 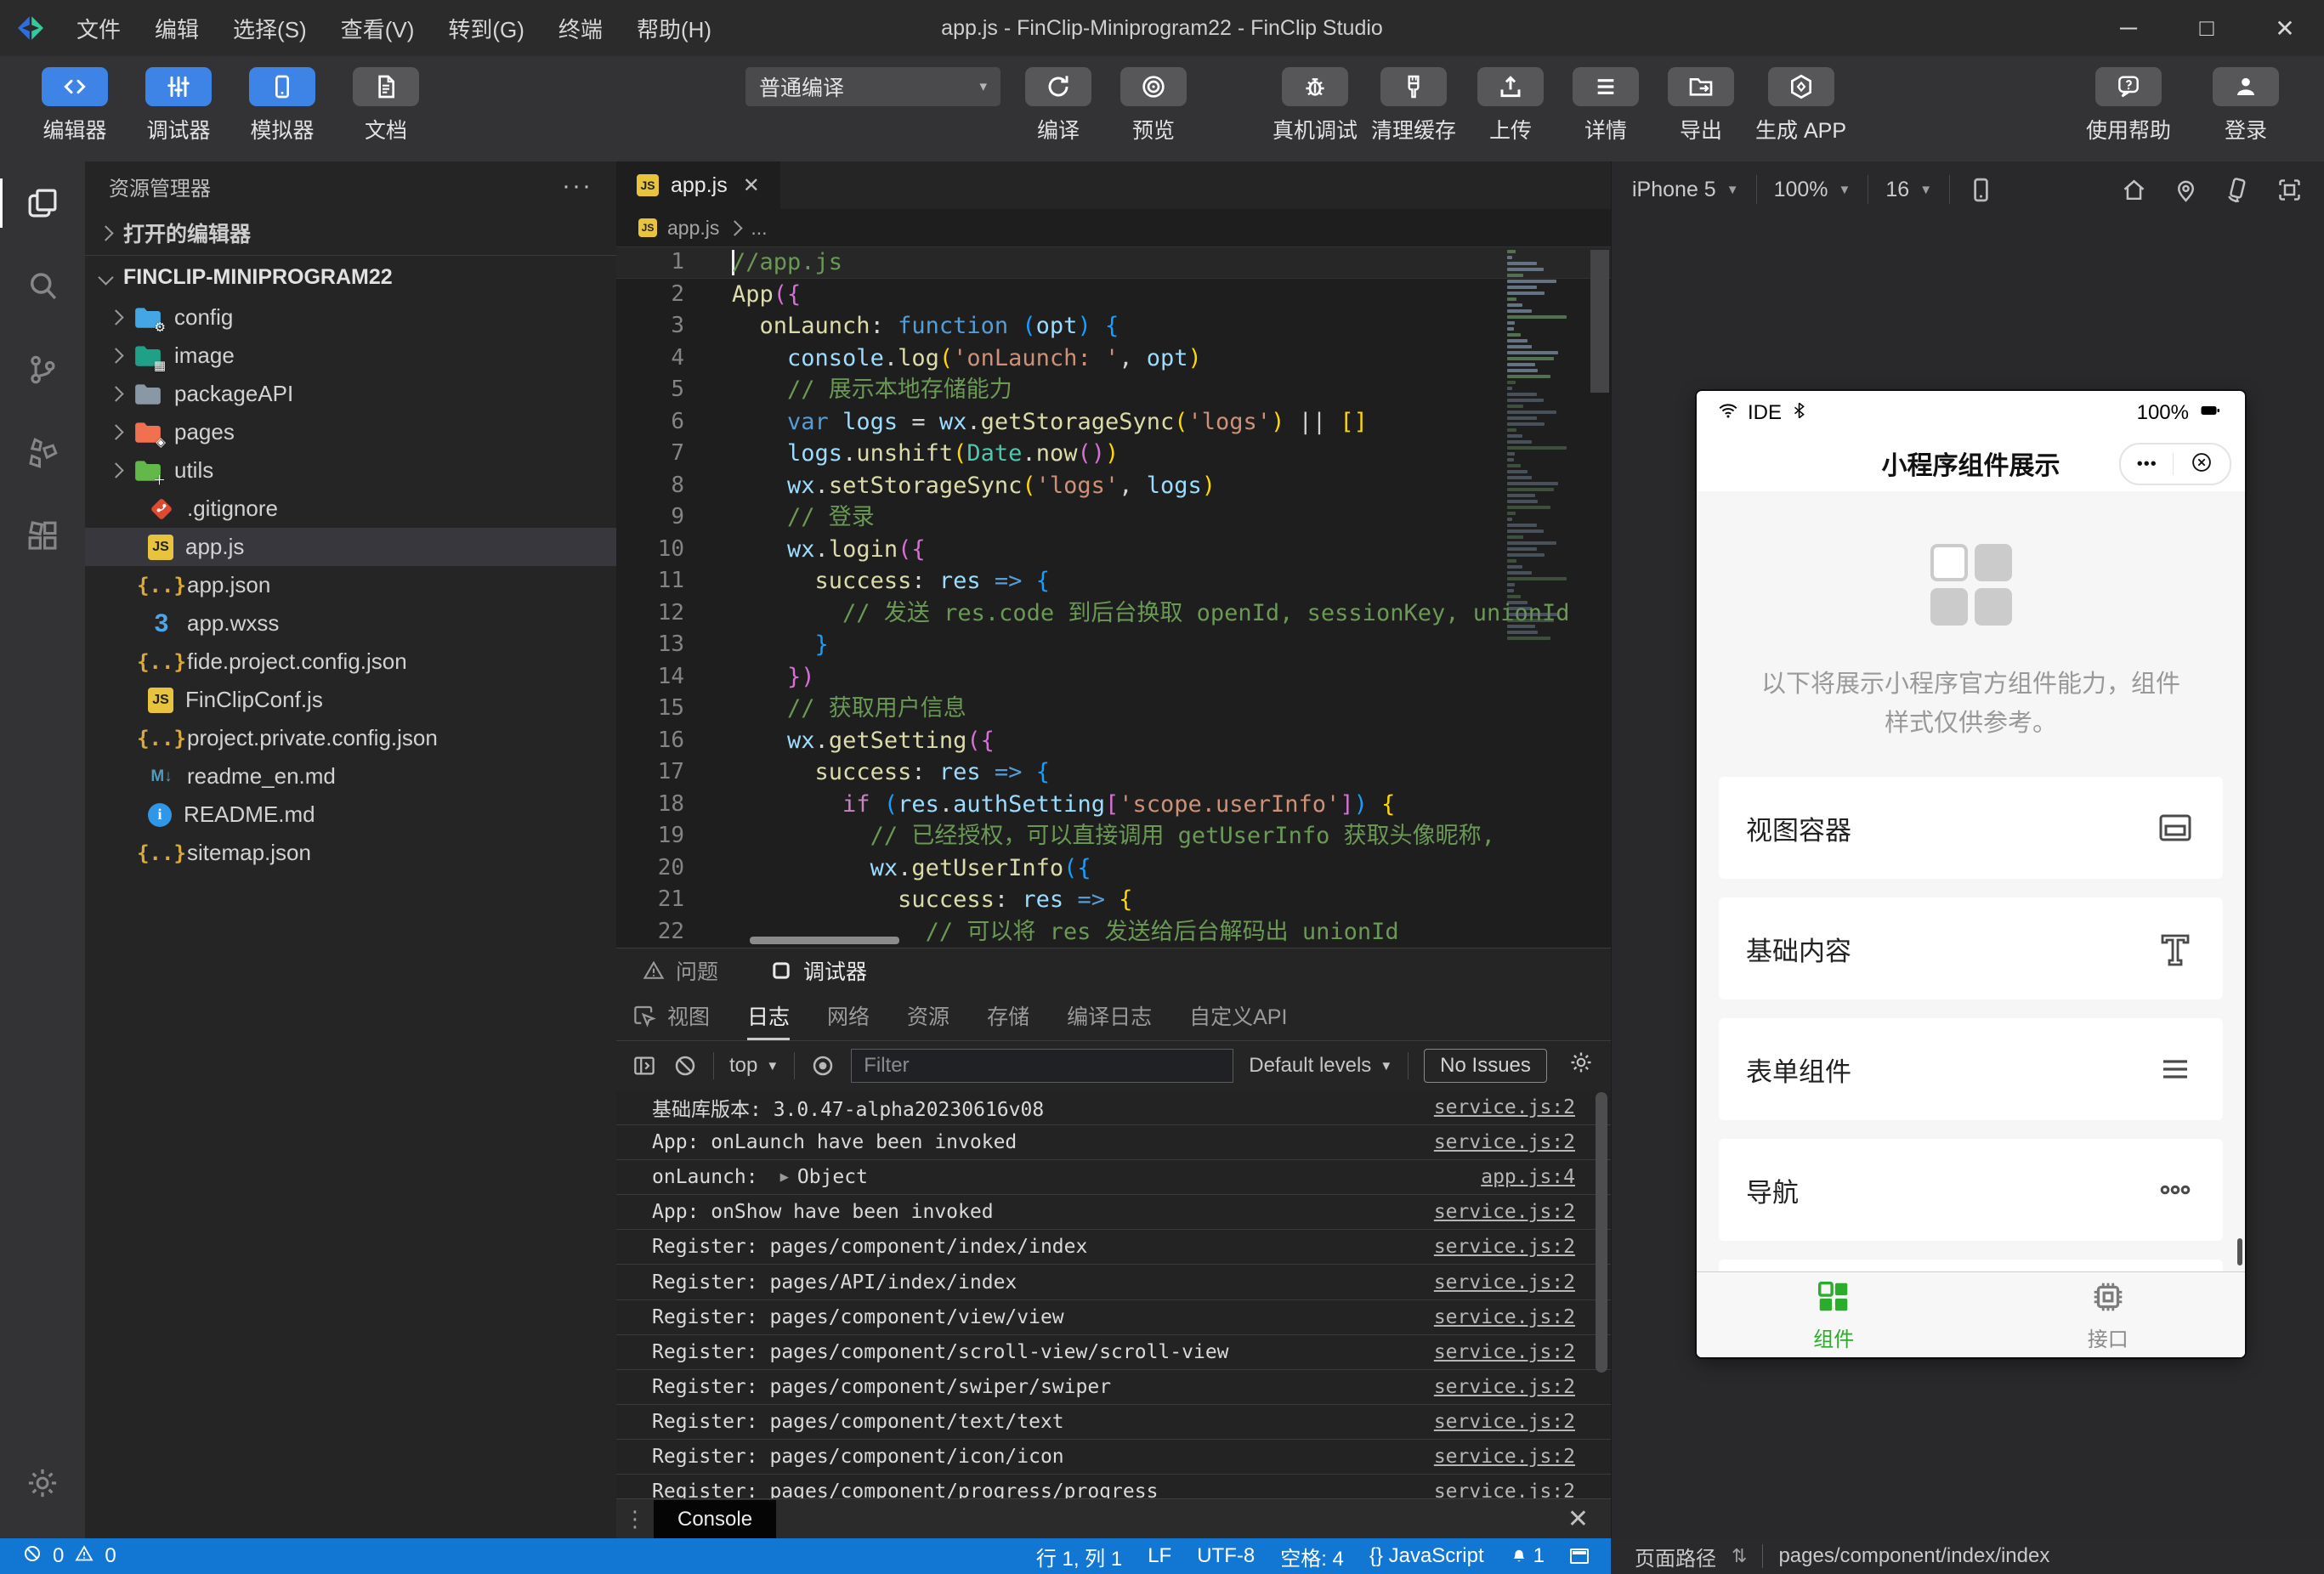 What do you see at coordinates (1701, 105) in the screenshot?
I see `action-button-4: 导出` at bounding box center [1701, 105].